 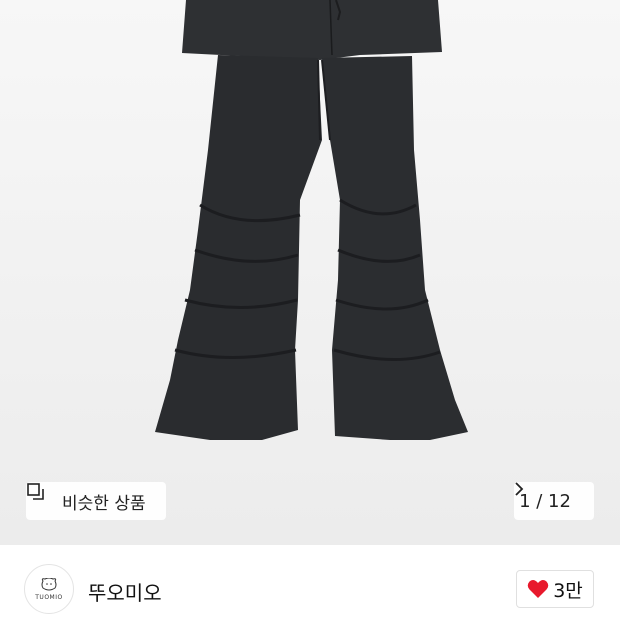 I want to click on brand-bar: TUOMIO 뚜오미오 3만, so click(x=310, y=582).